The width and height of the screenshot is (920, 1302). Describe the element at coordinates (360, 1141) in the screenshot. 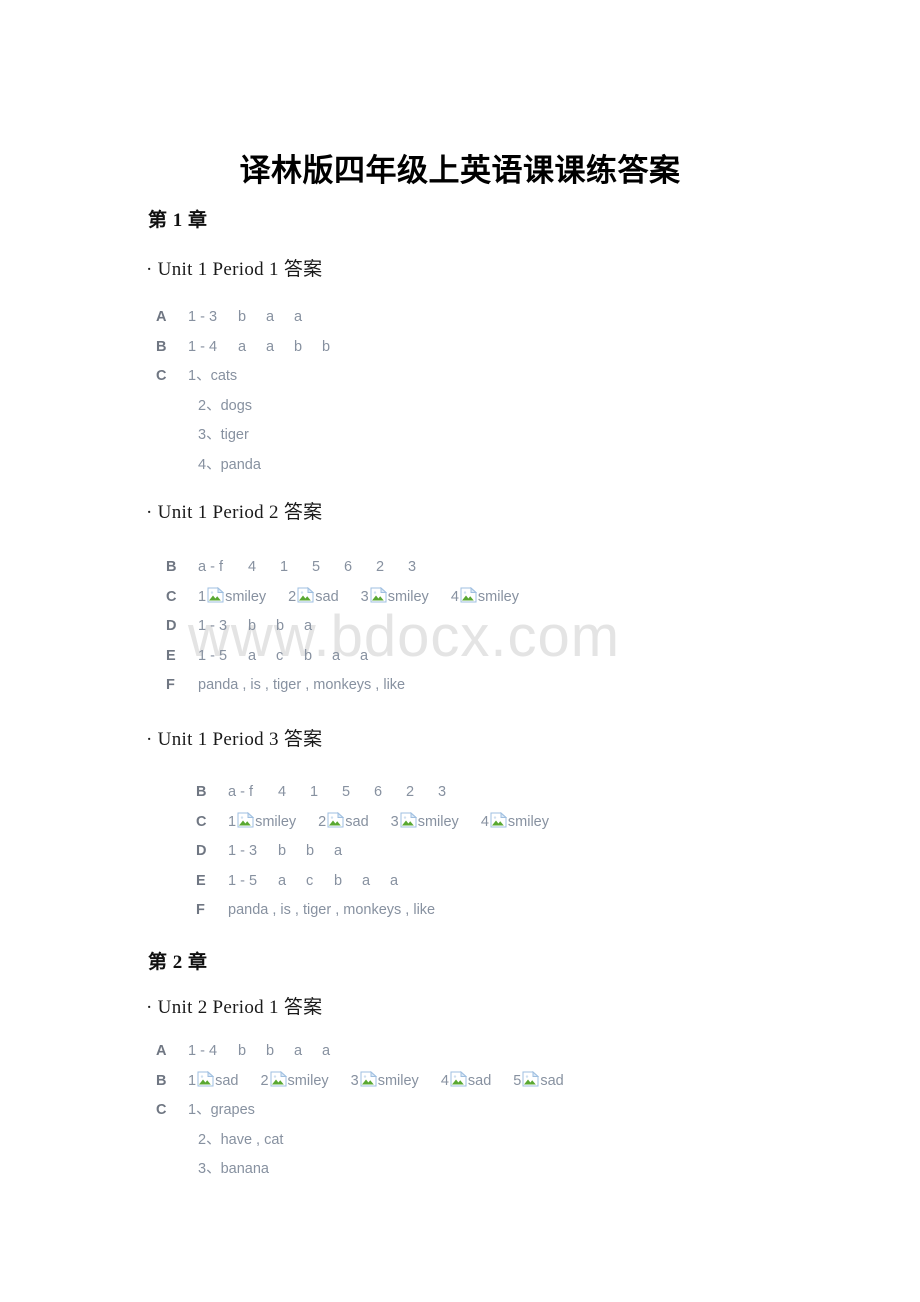

I see `answer-row: 2、have , cat` at that location.